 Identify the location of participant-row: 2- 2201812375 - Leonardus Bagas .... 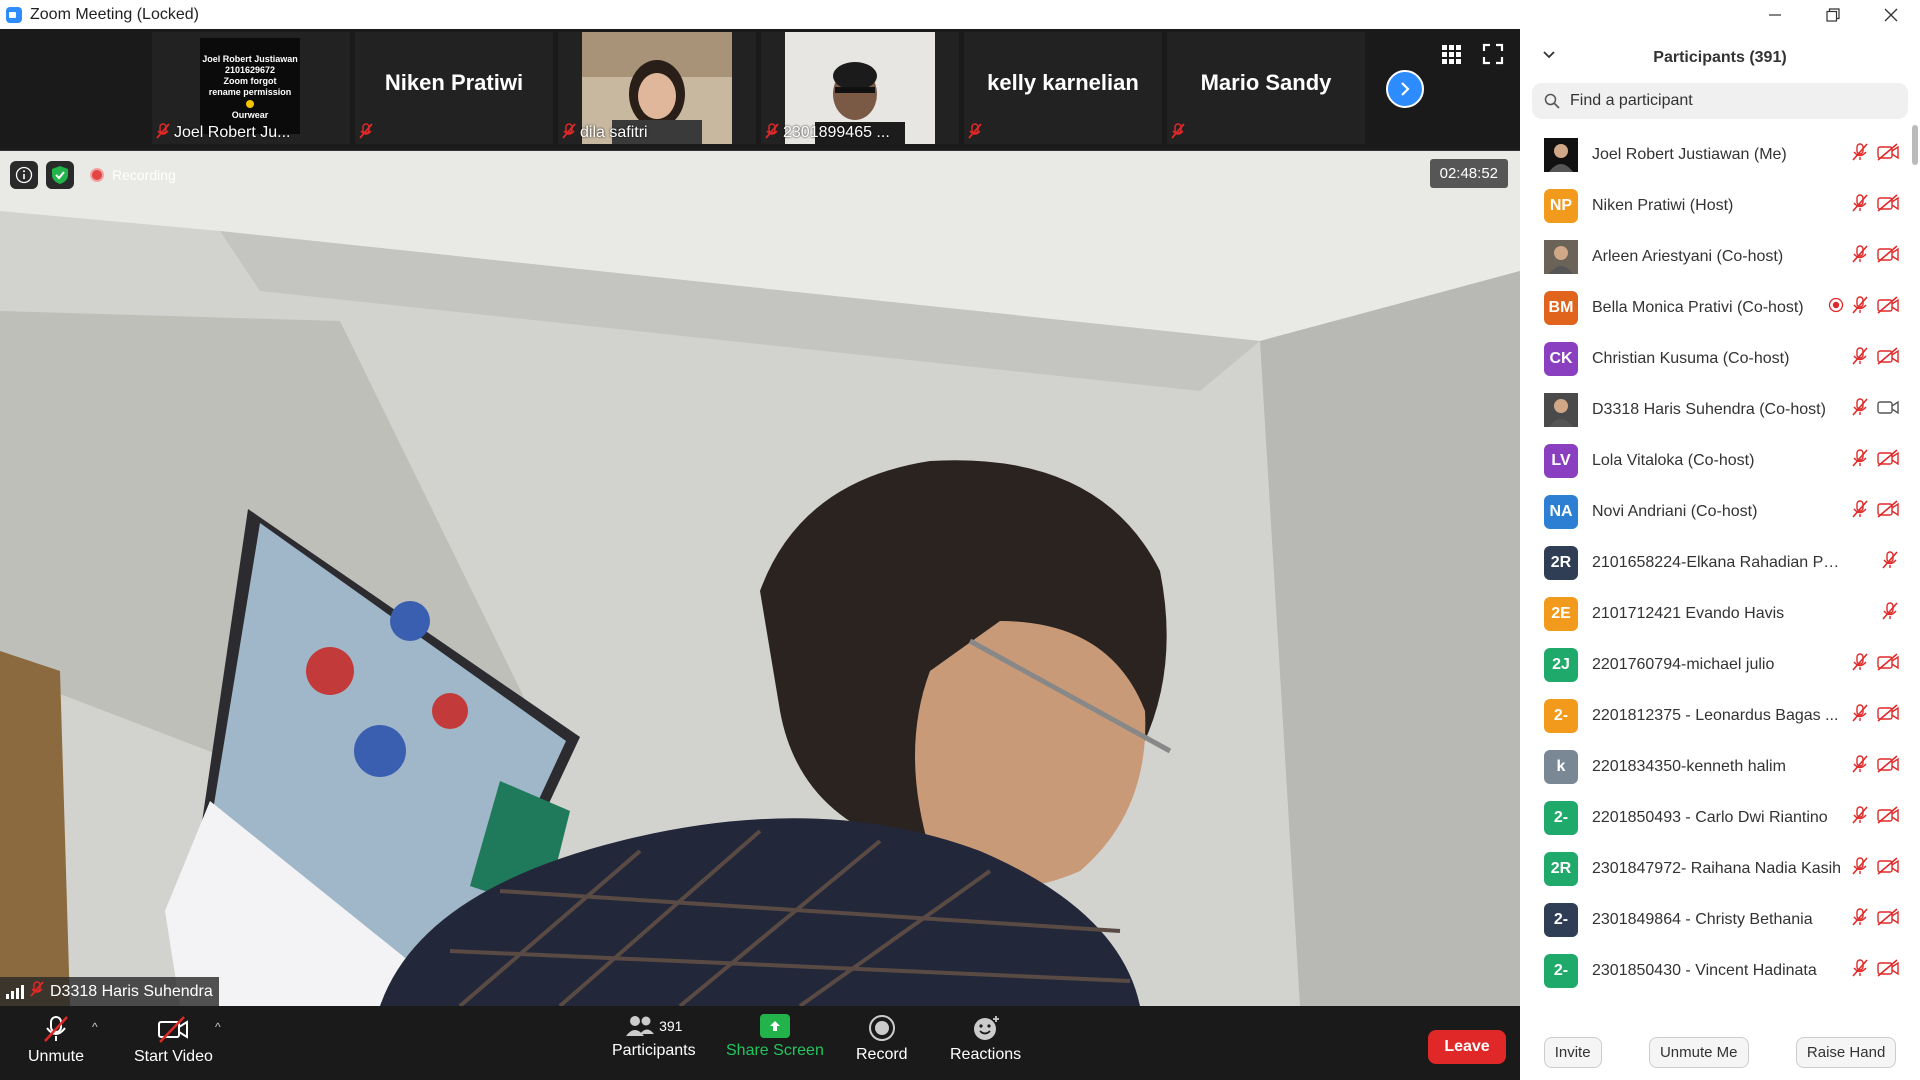
(1715, 715).